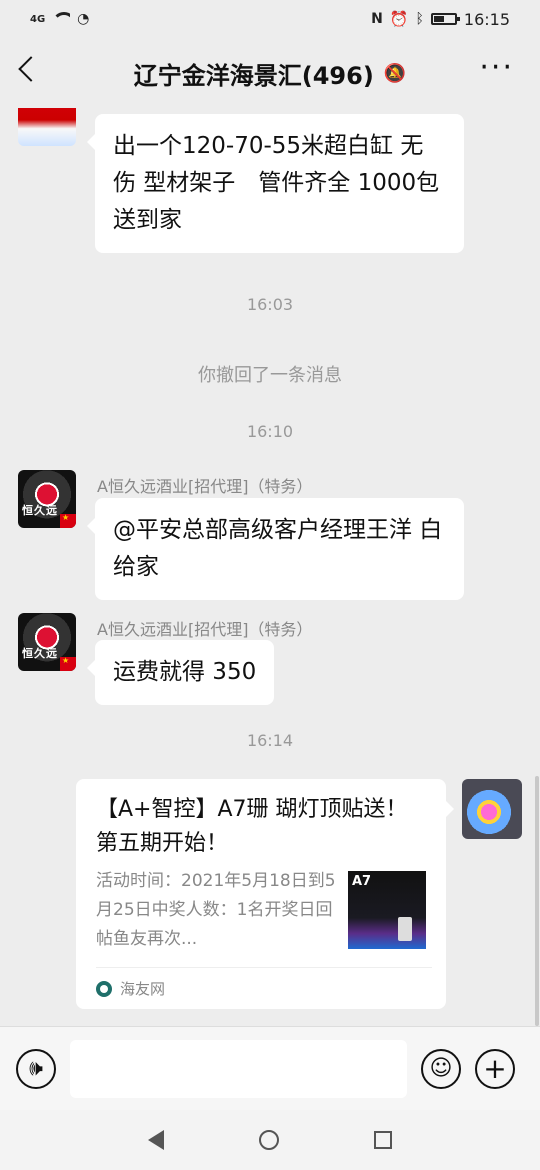  Describe the element at coordinates (238, 1068) in the screenshot. I see `message-input` at that location.